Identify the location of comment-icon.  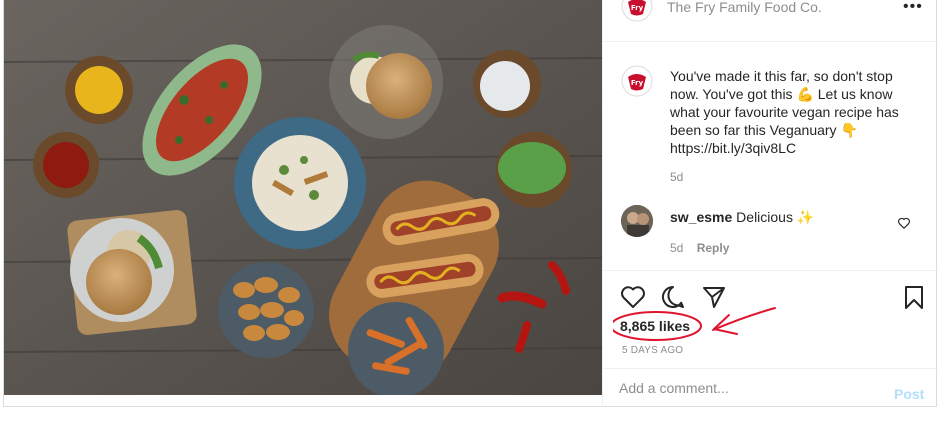
(673, 297).